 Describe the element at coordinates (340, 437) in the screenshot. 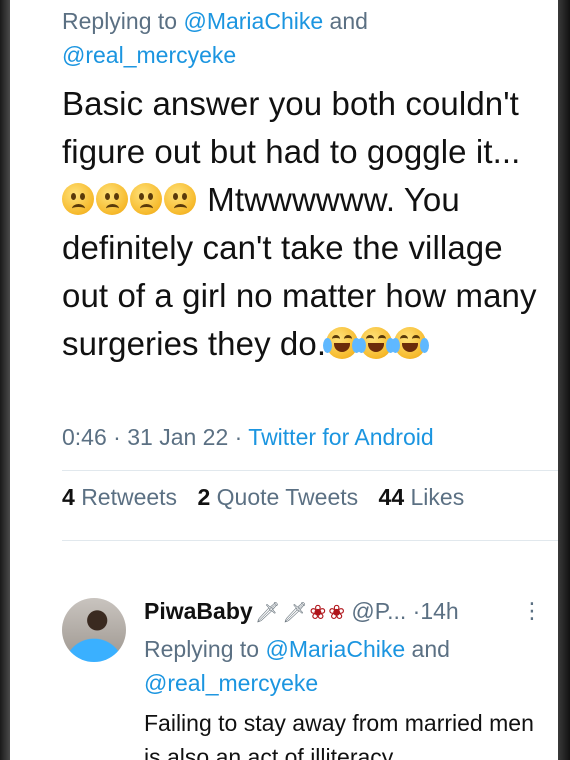

I see `tweet-source-link: Twitter for Android` at that location.